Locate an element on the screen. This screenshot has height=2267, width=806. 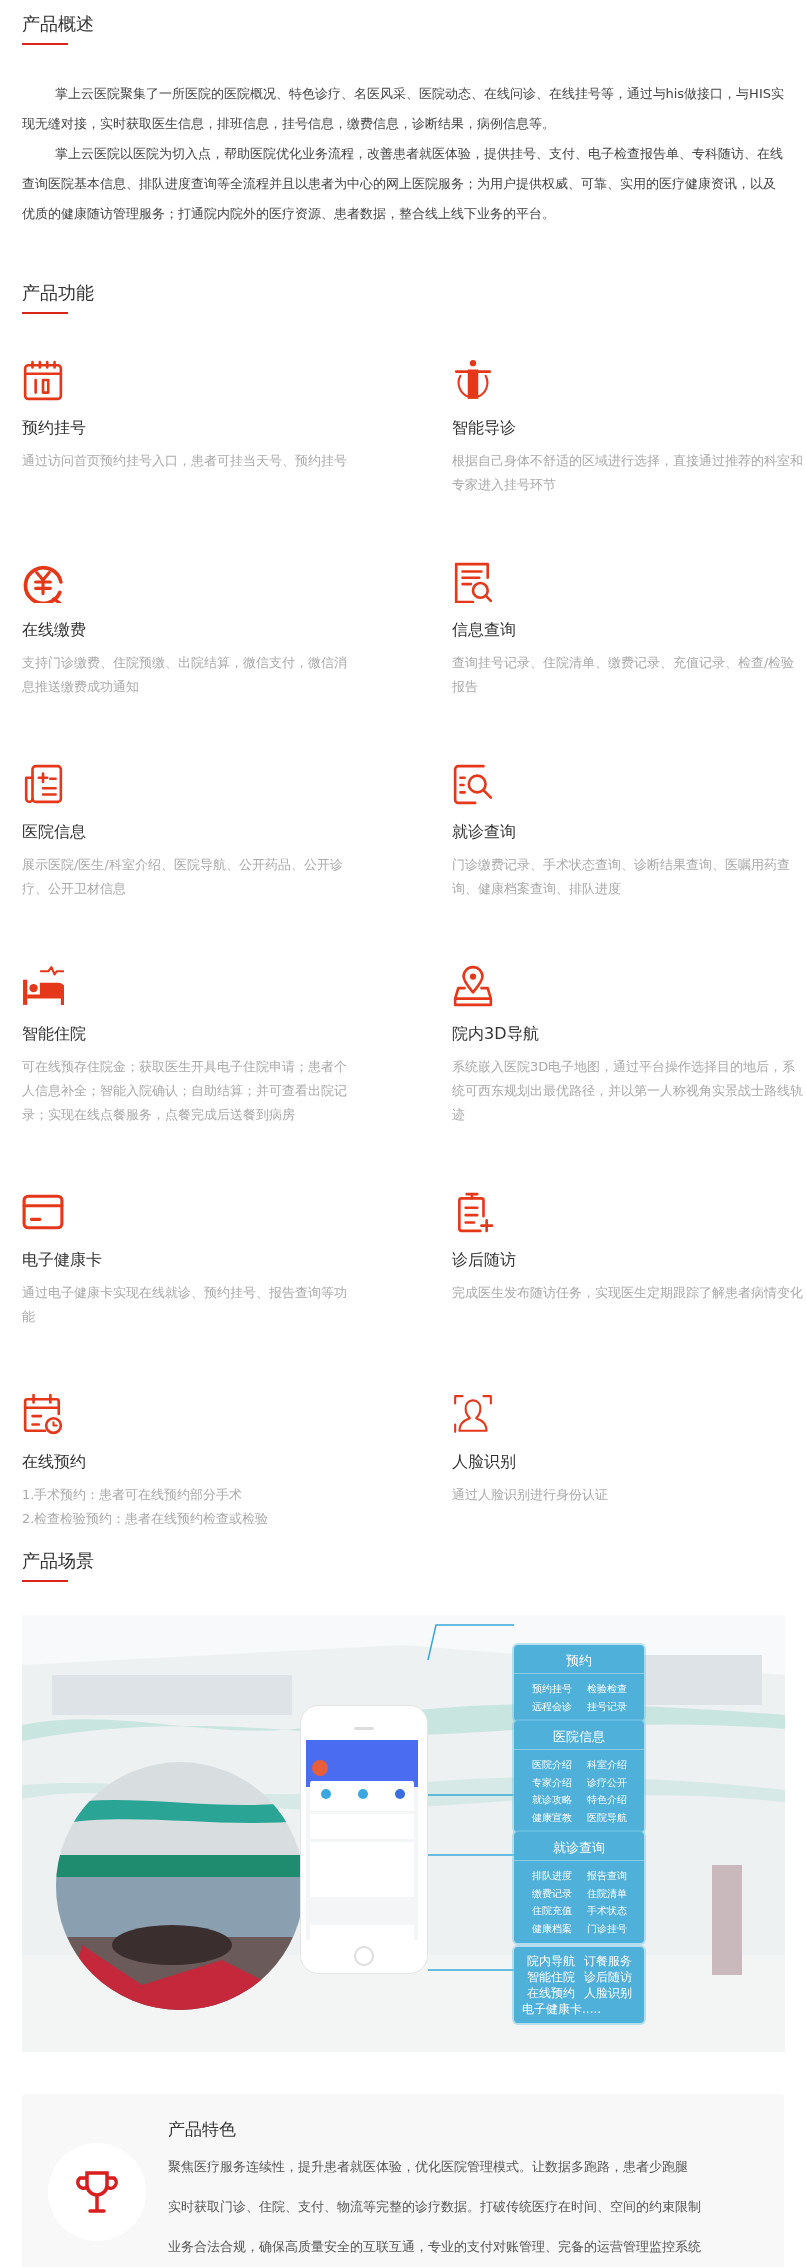
feature-description: 支持门诊缴费、住院预缴、出院结算，微信支付，微信消息推送缴费成功通知 is located at coordinates (185, 675).